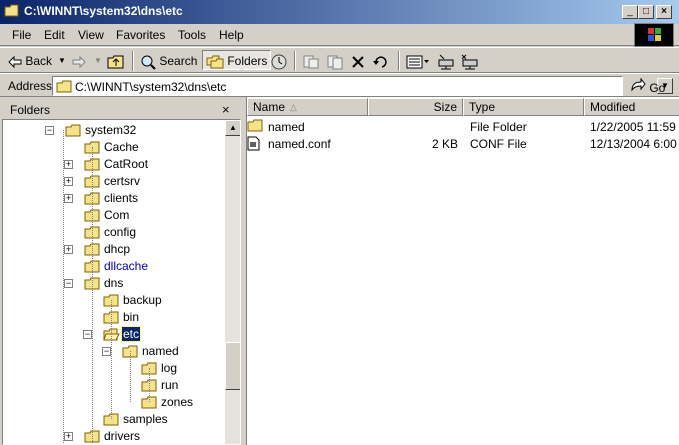  What do you see at coordinates (117, 215) in the screenshot?
I see `tree-item-label: Com` at bounding box center [117, 215].